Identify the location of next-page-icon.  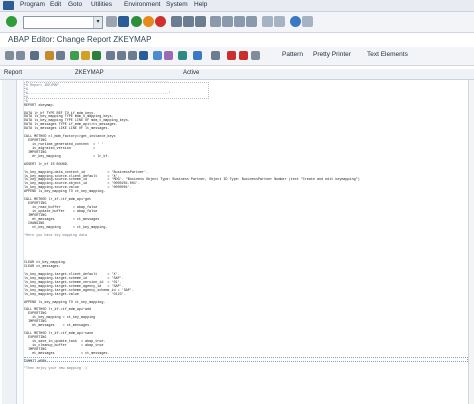
(239, 21).